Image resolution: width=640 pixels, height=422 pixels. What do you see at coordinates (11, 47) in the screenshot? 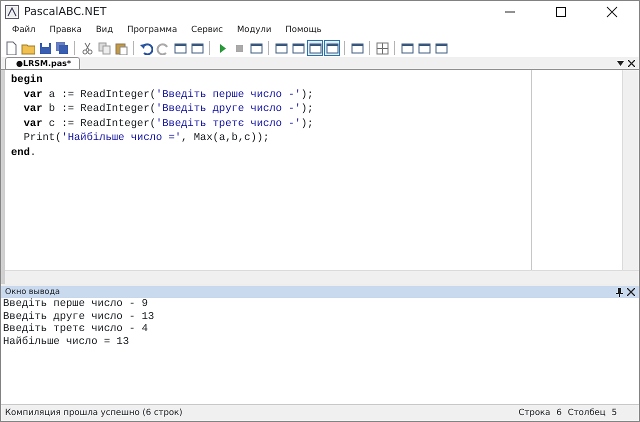
I see `new-file-icon` at bounding box center [11, 47].